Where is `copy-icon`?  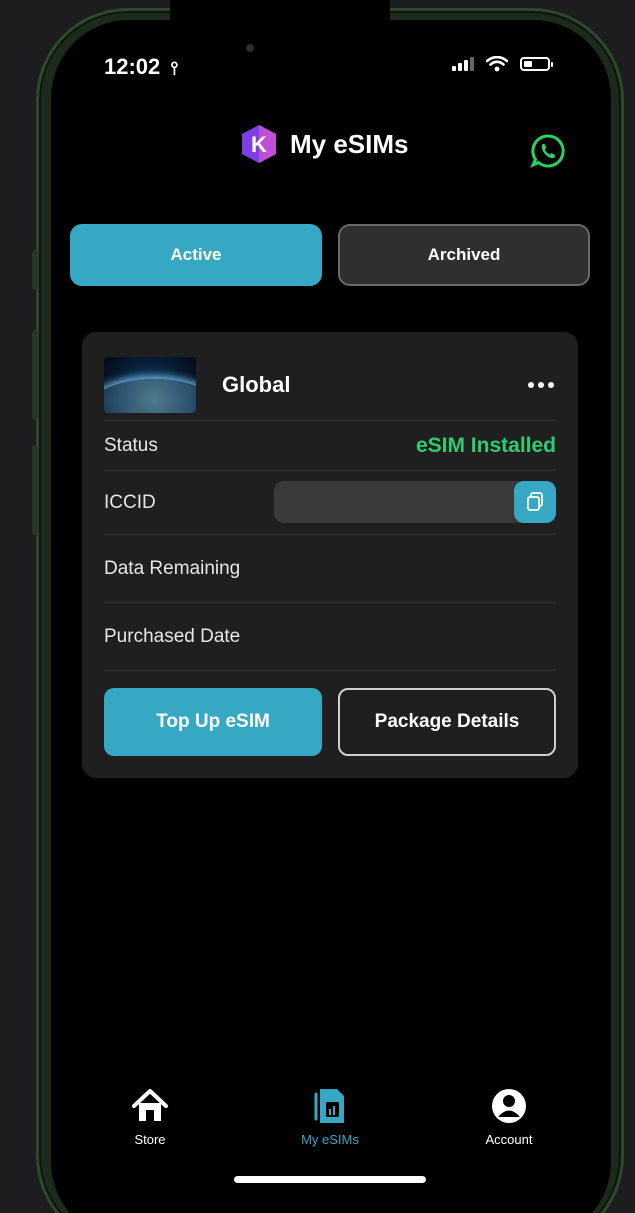 copy-icon is located at coordinates (535, 501).